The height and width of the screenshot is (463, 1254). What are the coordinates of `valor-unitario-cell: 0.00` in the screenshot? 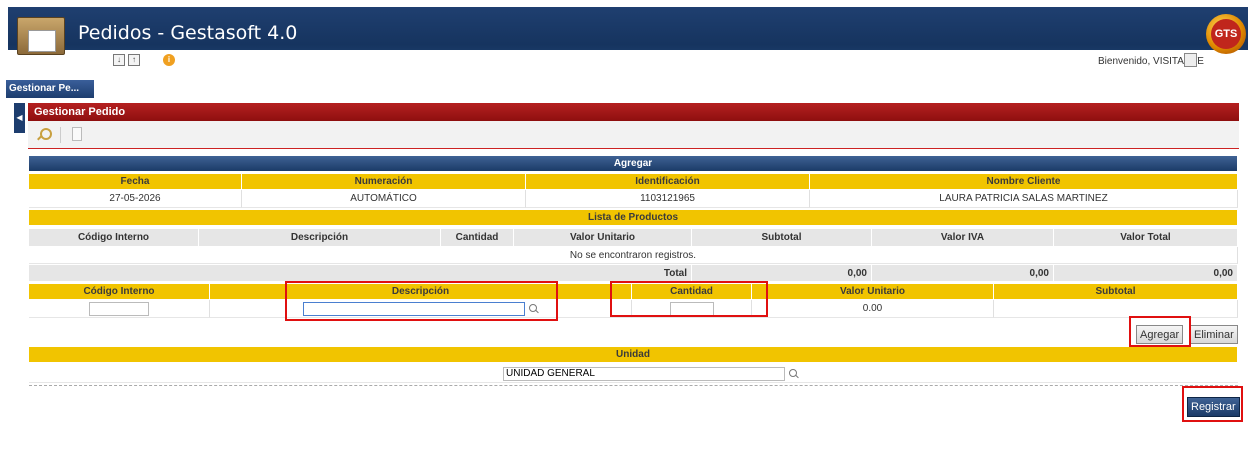 It's located at (873, 309).